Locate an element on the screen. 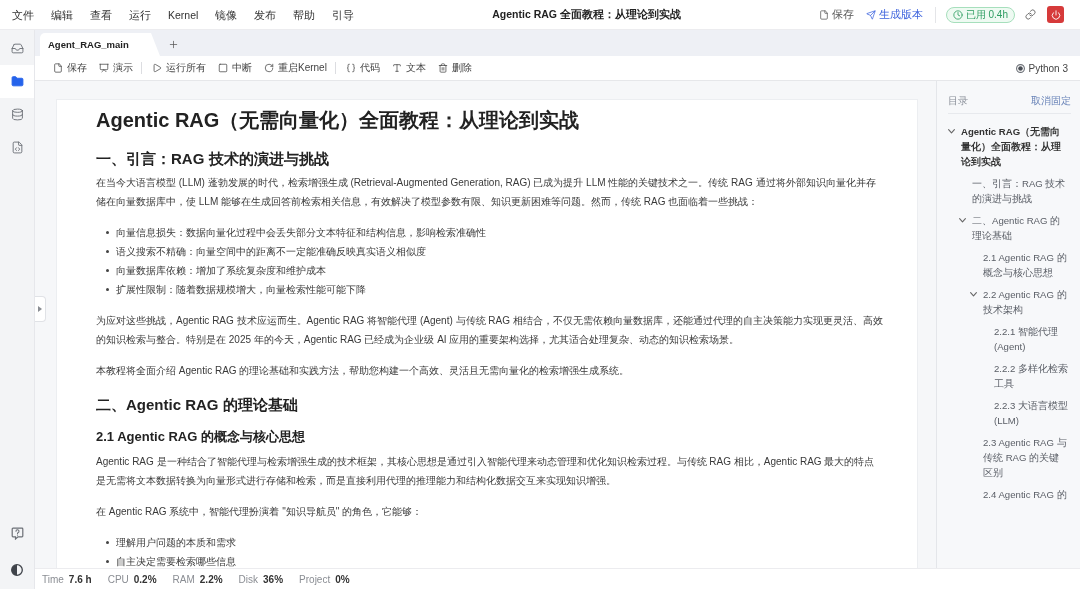  power-button is located at coordinates (1055, 14).